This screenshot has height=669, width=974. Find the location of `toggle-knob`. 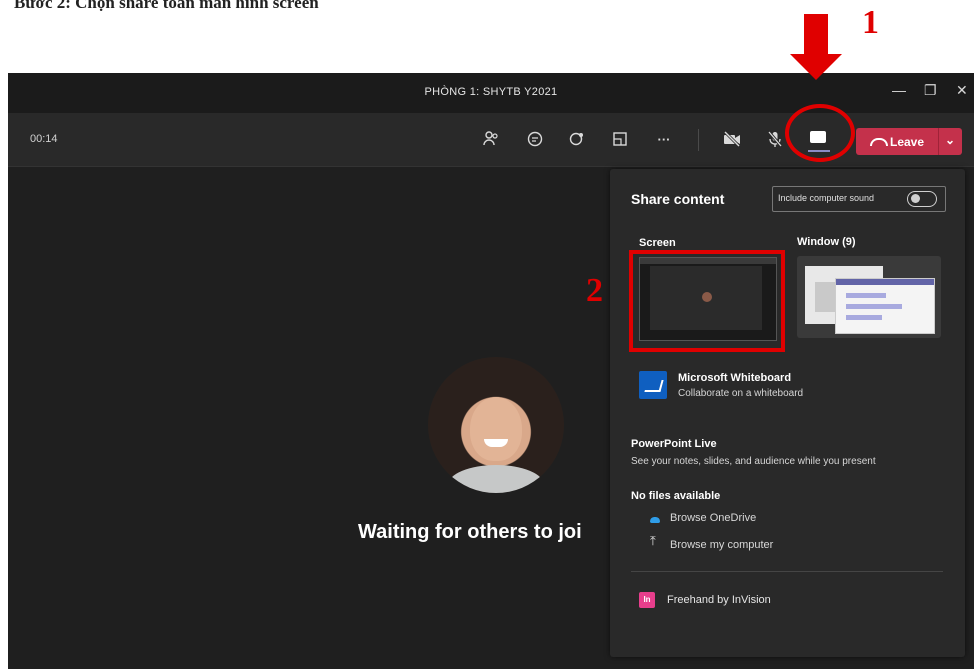

toggle-knob is located at coordinates (915, 198).